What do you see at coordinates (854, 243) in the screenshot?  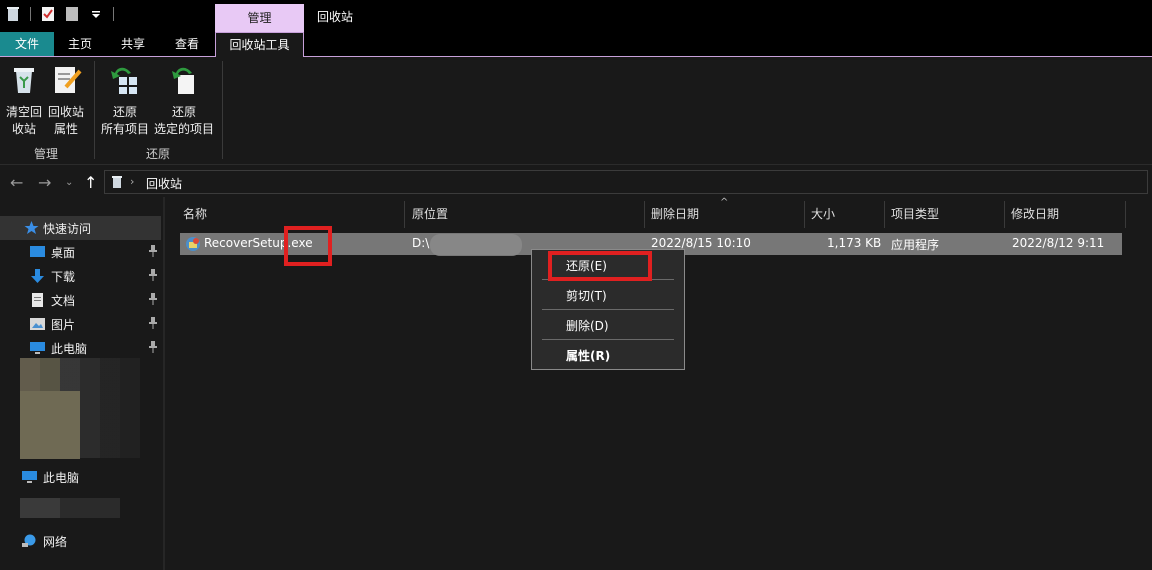 I see `file-size: 1,173 KB` at bounding box center [854, 243].